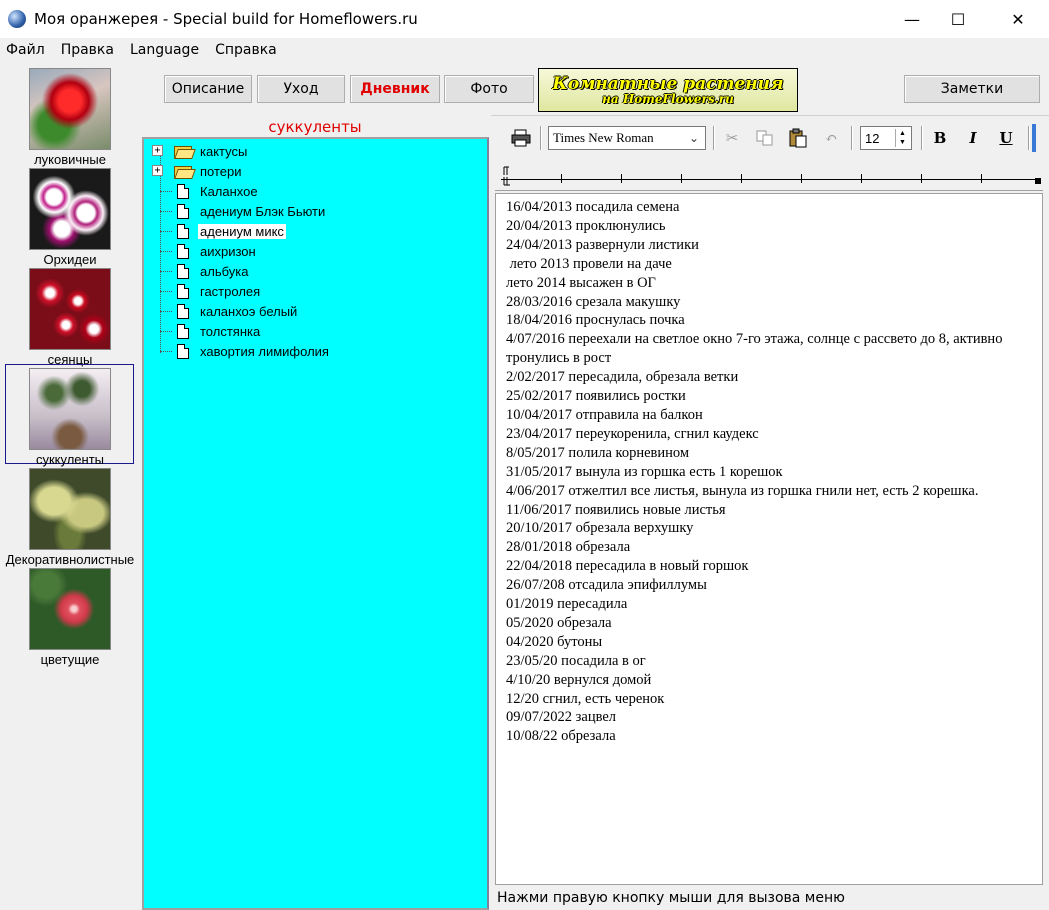 The width and height of the screenshot is (1049, 910). What do you see at coordinates (26, 50) in the screenshot?
I see `menu-file: Файл` at bounding box center [26, 50].